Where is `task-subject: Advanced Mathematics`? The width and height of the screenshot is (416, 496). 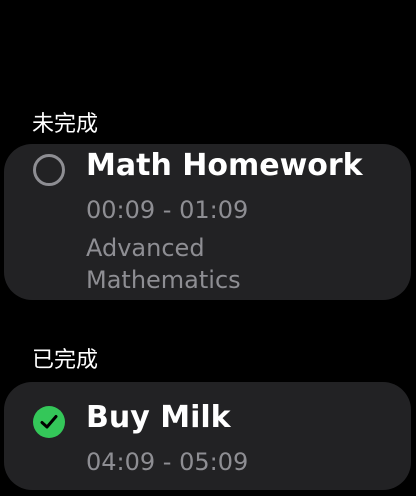 task-subject: Advanced Mathematics is located at coordinates (163, 264).